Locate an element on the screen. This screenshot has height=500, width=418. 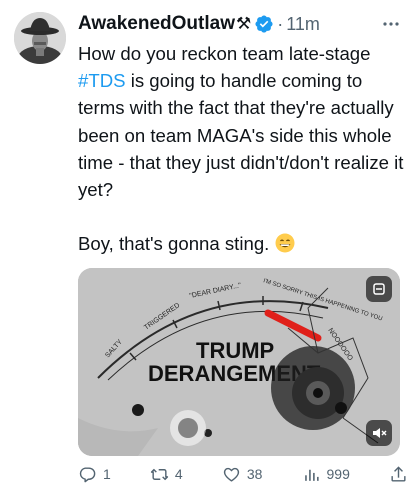
post-actions: 1 4 38 999 is located at coordinates (243, 474).